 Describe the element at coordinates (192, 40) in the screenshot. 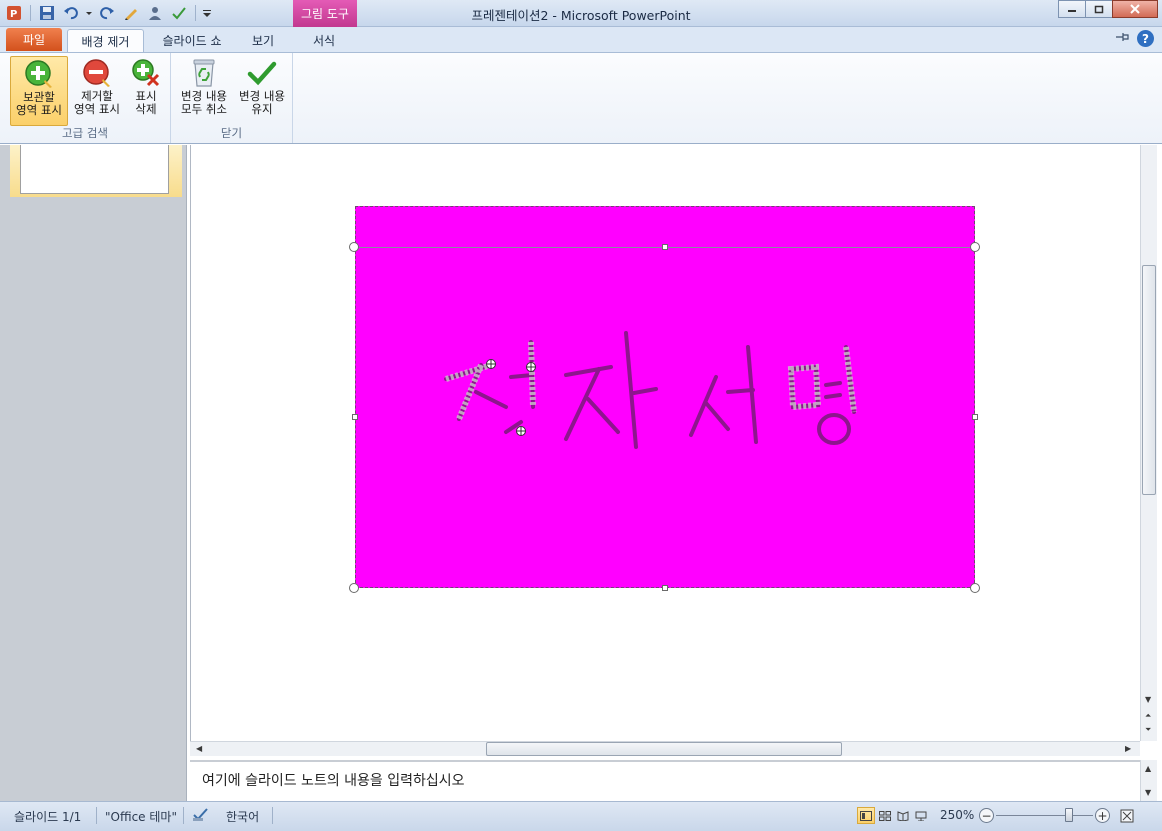

I see `tab-slide-show: 슬라이드 쇼` at that location.